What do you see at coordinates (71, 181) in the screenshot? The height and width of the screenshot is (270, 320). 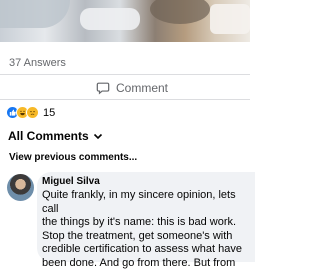 I see `comment-author: Miguel Silva` at bounding box center [71, 181].